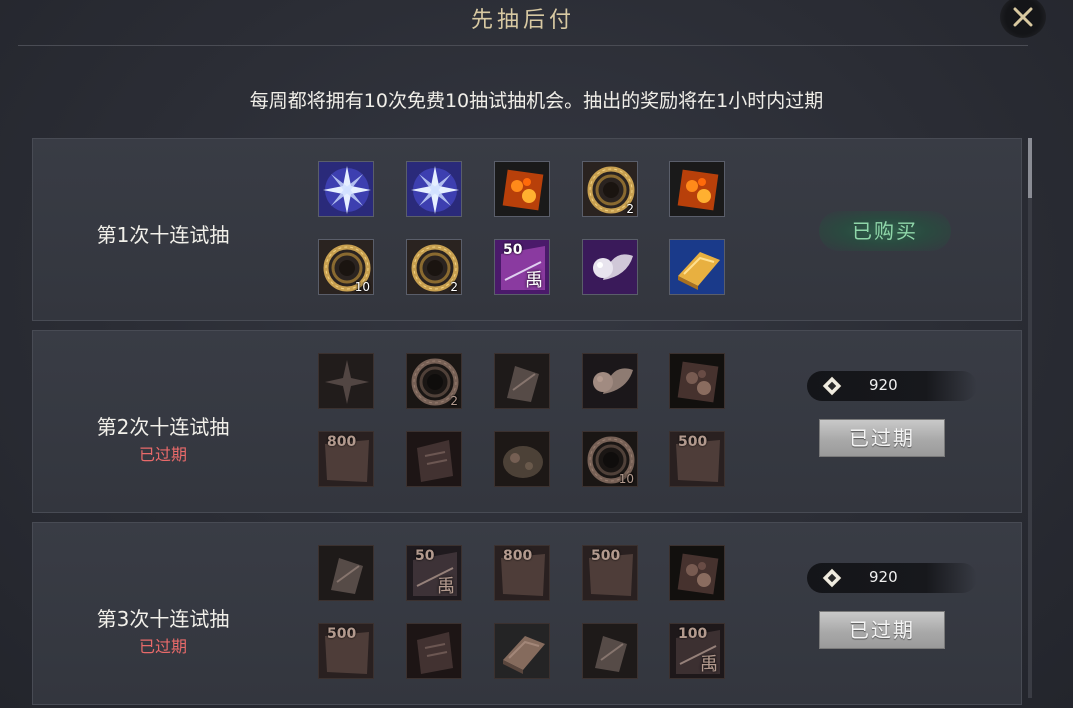  I want to click on close-icon, so click(1023, 17).